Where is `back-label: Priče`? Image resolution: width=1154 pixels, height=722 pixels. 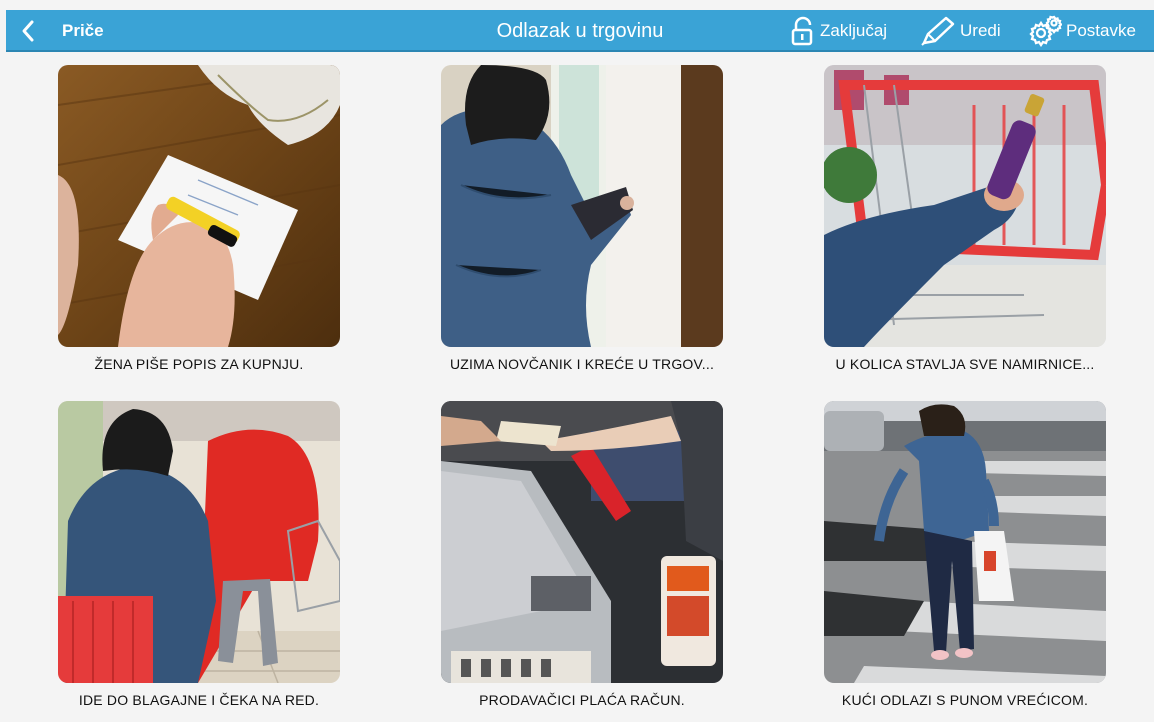
back-label: Priče is located at coordinates (83, 30).